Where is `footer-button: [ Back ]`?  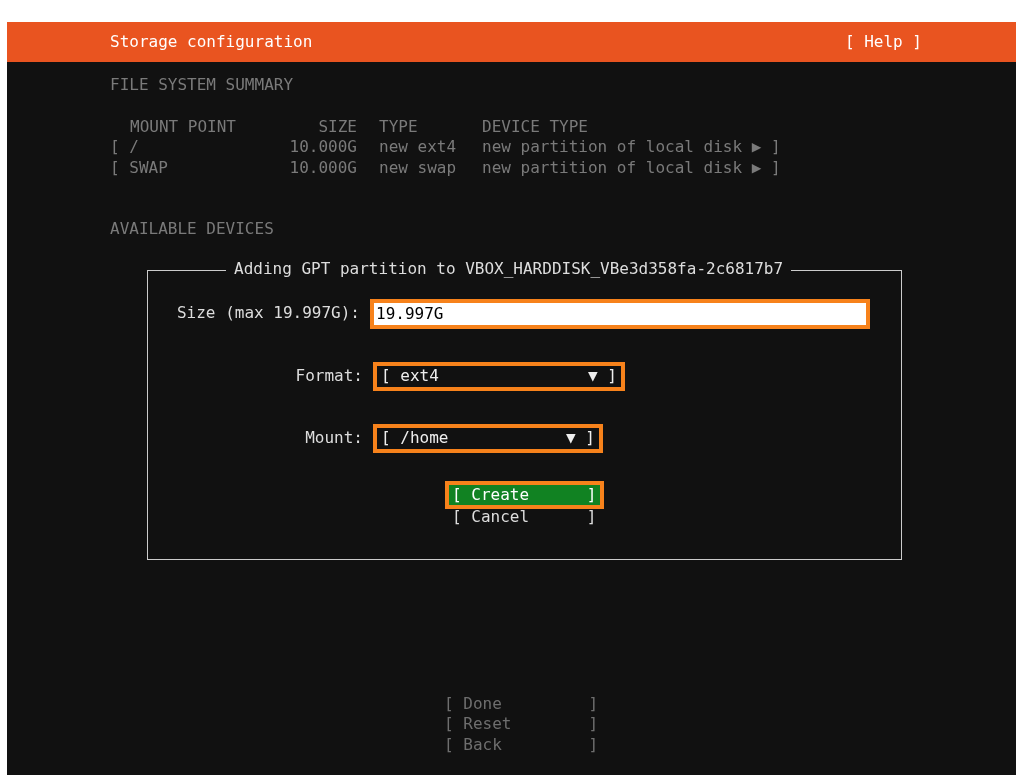 footer-button: [ Back ] is located at coordinates (521, 744).